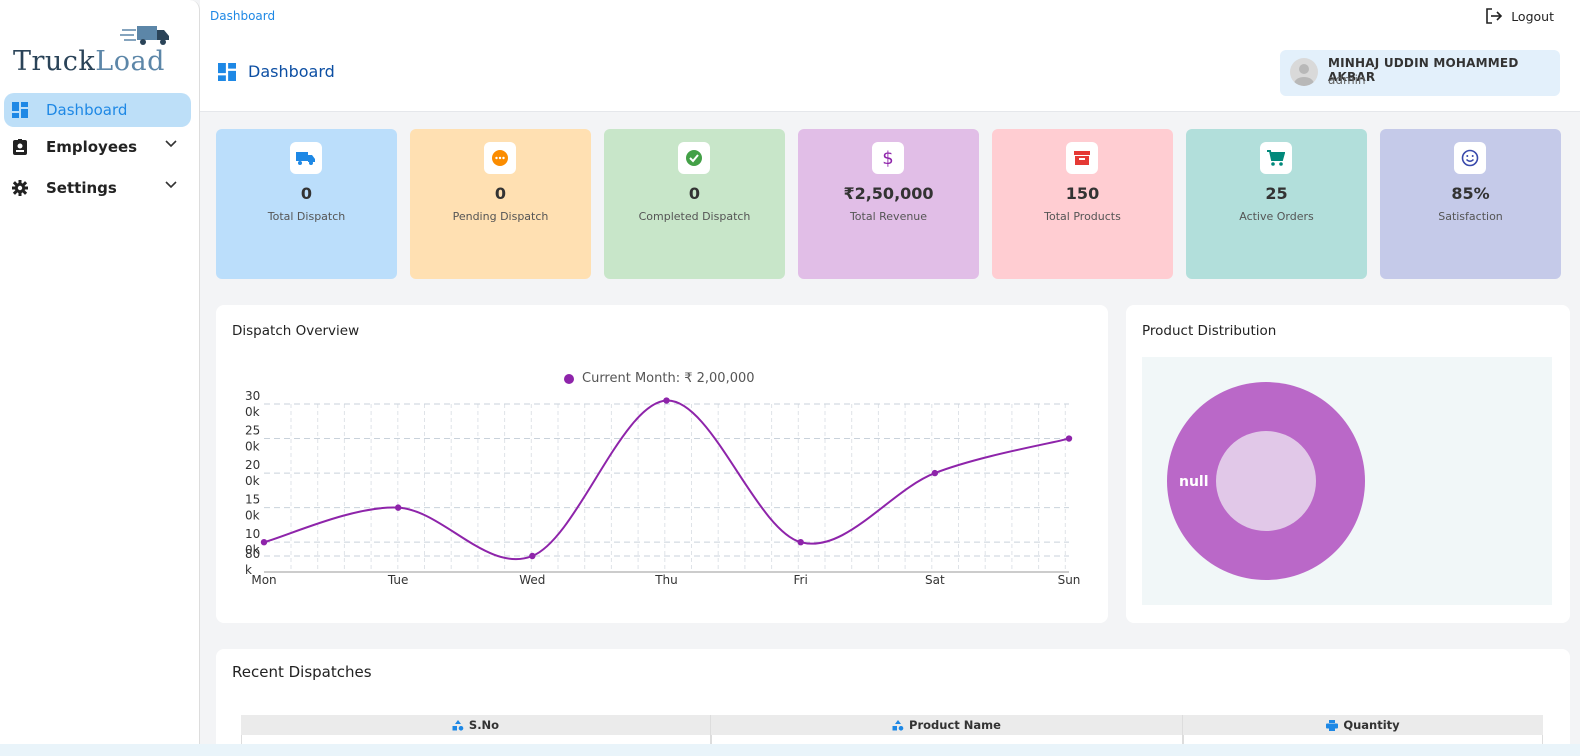 This screenshot has width=1580, height=756. Describe the element at coordinates (1420, 73) in the screenshot. I see `user-profile-card: MINHAJ UDDIN MOHAMMED AKBAR admin` at that location.